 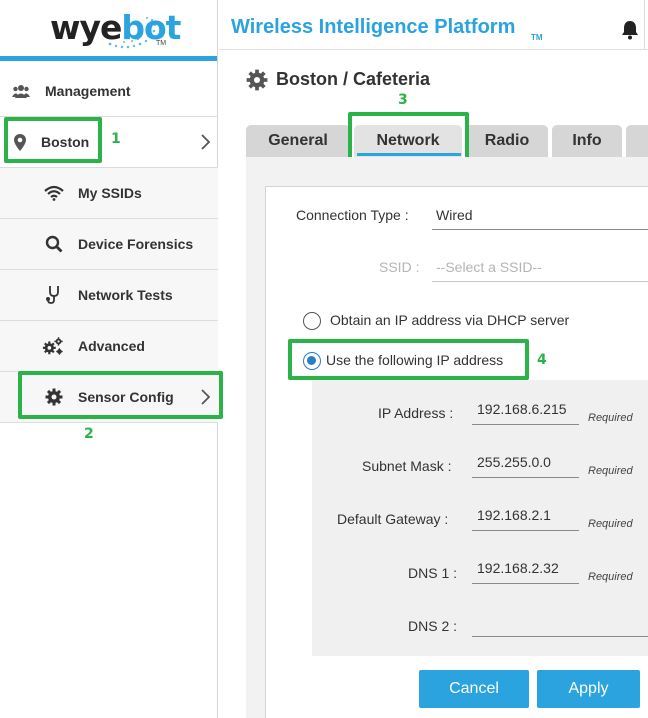 What do you see at coordinates (54, 244) in the screenshot?
I see `search-icon` at bounding box center [54, 244].